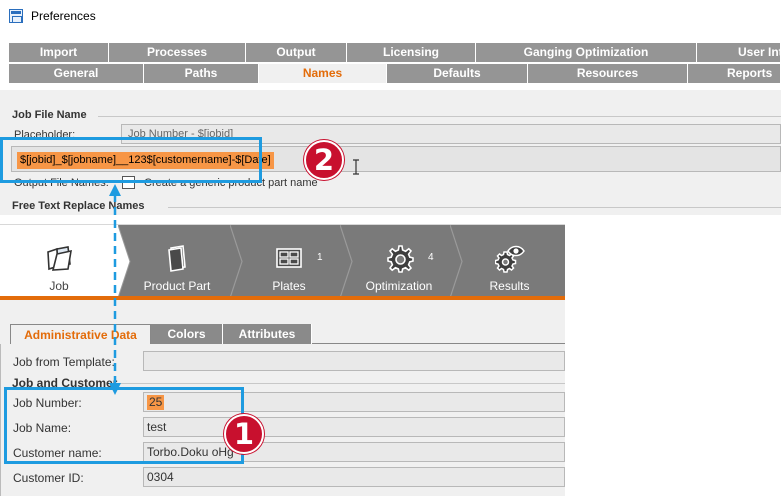  Describe the element at coordinates (296, 52) in the screenshot. I see `tab-output: Output` at that location.